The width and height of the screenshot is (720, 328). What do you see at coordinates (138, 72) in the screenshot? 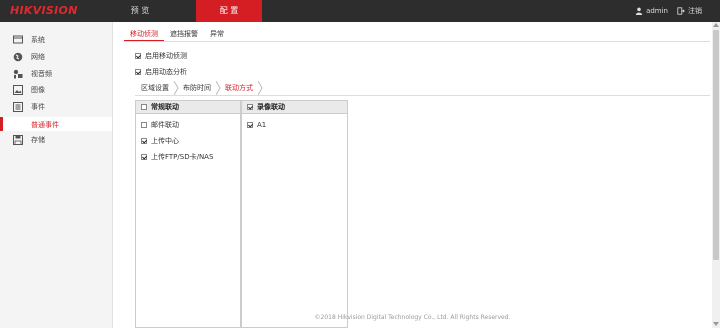
I see `enable-dynamic-analysis-checkbox` at bounding box center [138, 72].